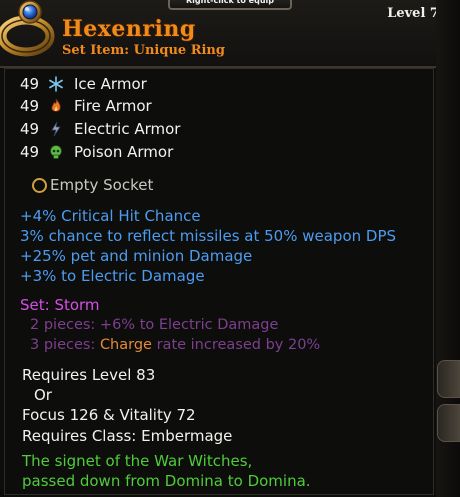 The width and height of the screenshot is (460, 497). Describe the element at coordinates (143, 50) in the screenshot. I see `item-type: Set Item: Unique Ring` at that location.